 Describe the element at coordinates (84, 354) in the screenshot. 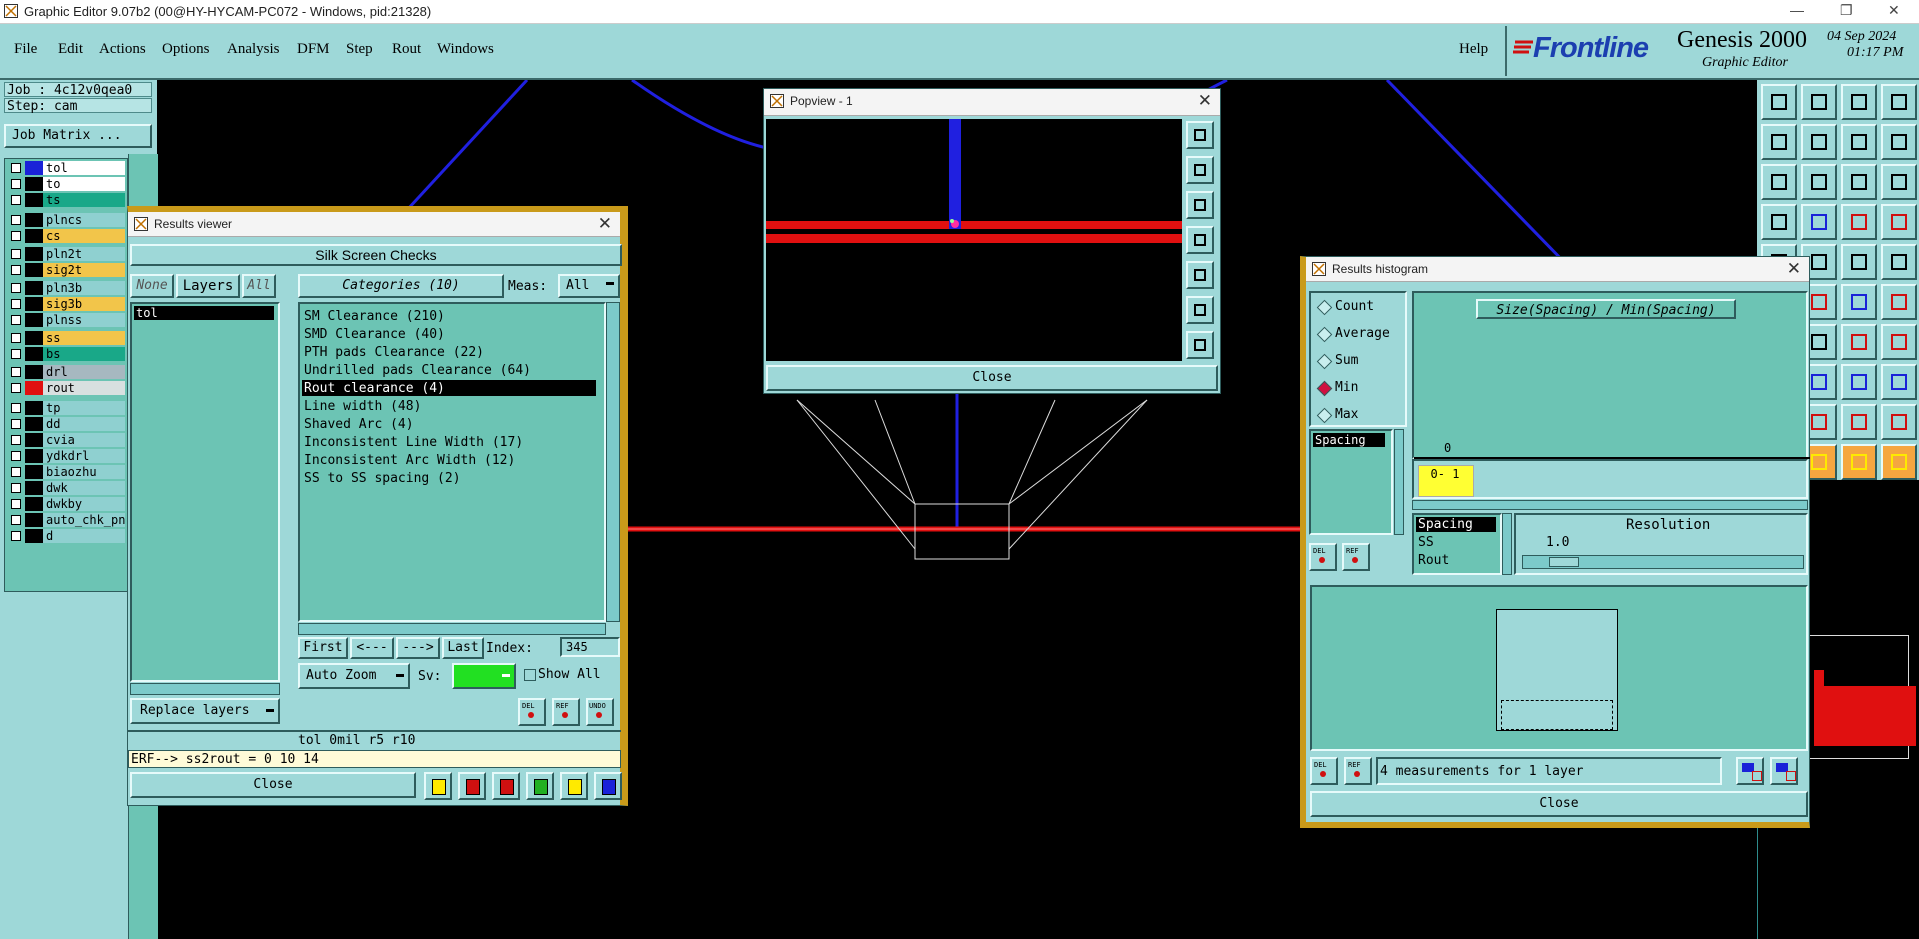

I see `layer-name: bs` at that location.